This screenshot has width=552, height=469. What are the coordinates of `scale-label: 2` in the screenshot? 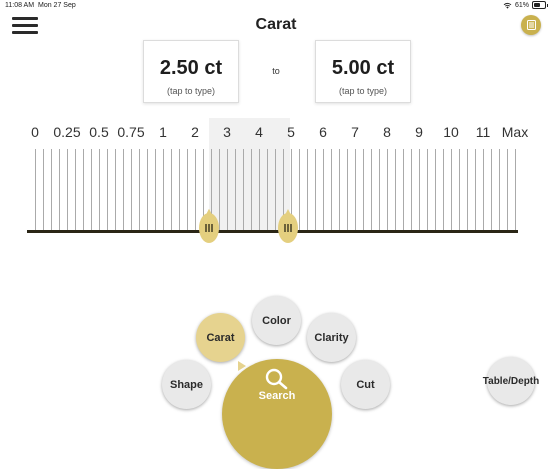 It's located at (195, 132).